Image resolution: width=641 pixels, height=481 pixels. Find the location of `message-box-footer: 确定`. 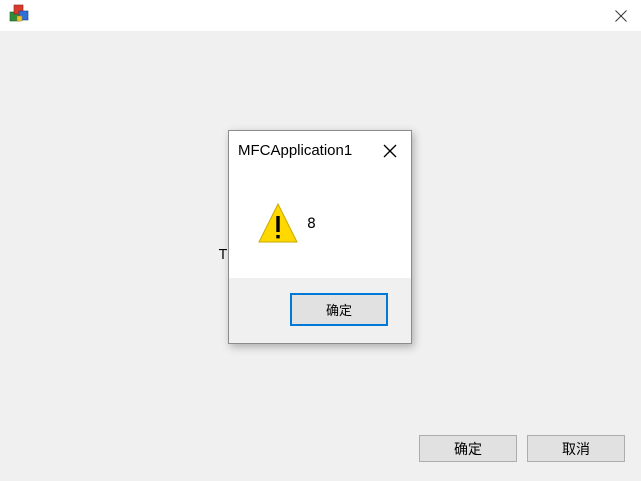

message-box-footer: 确定 is located at coordinates (320, 310).